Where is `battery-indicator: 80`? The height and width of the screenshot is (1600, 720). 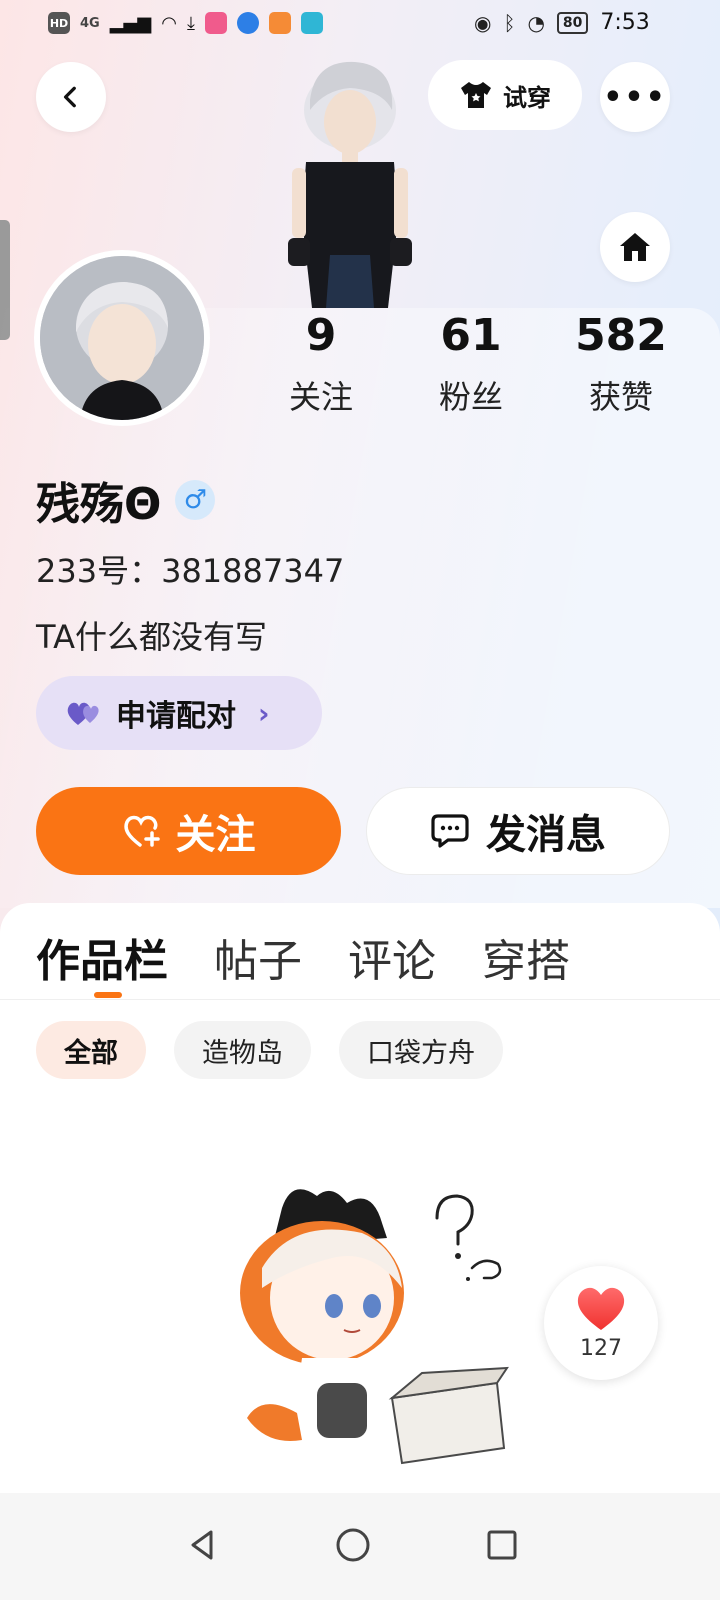
battery-indicator: 80 is located at coordinates (572, 22).